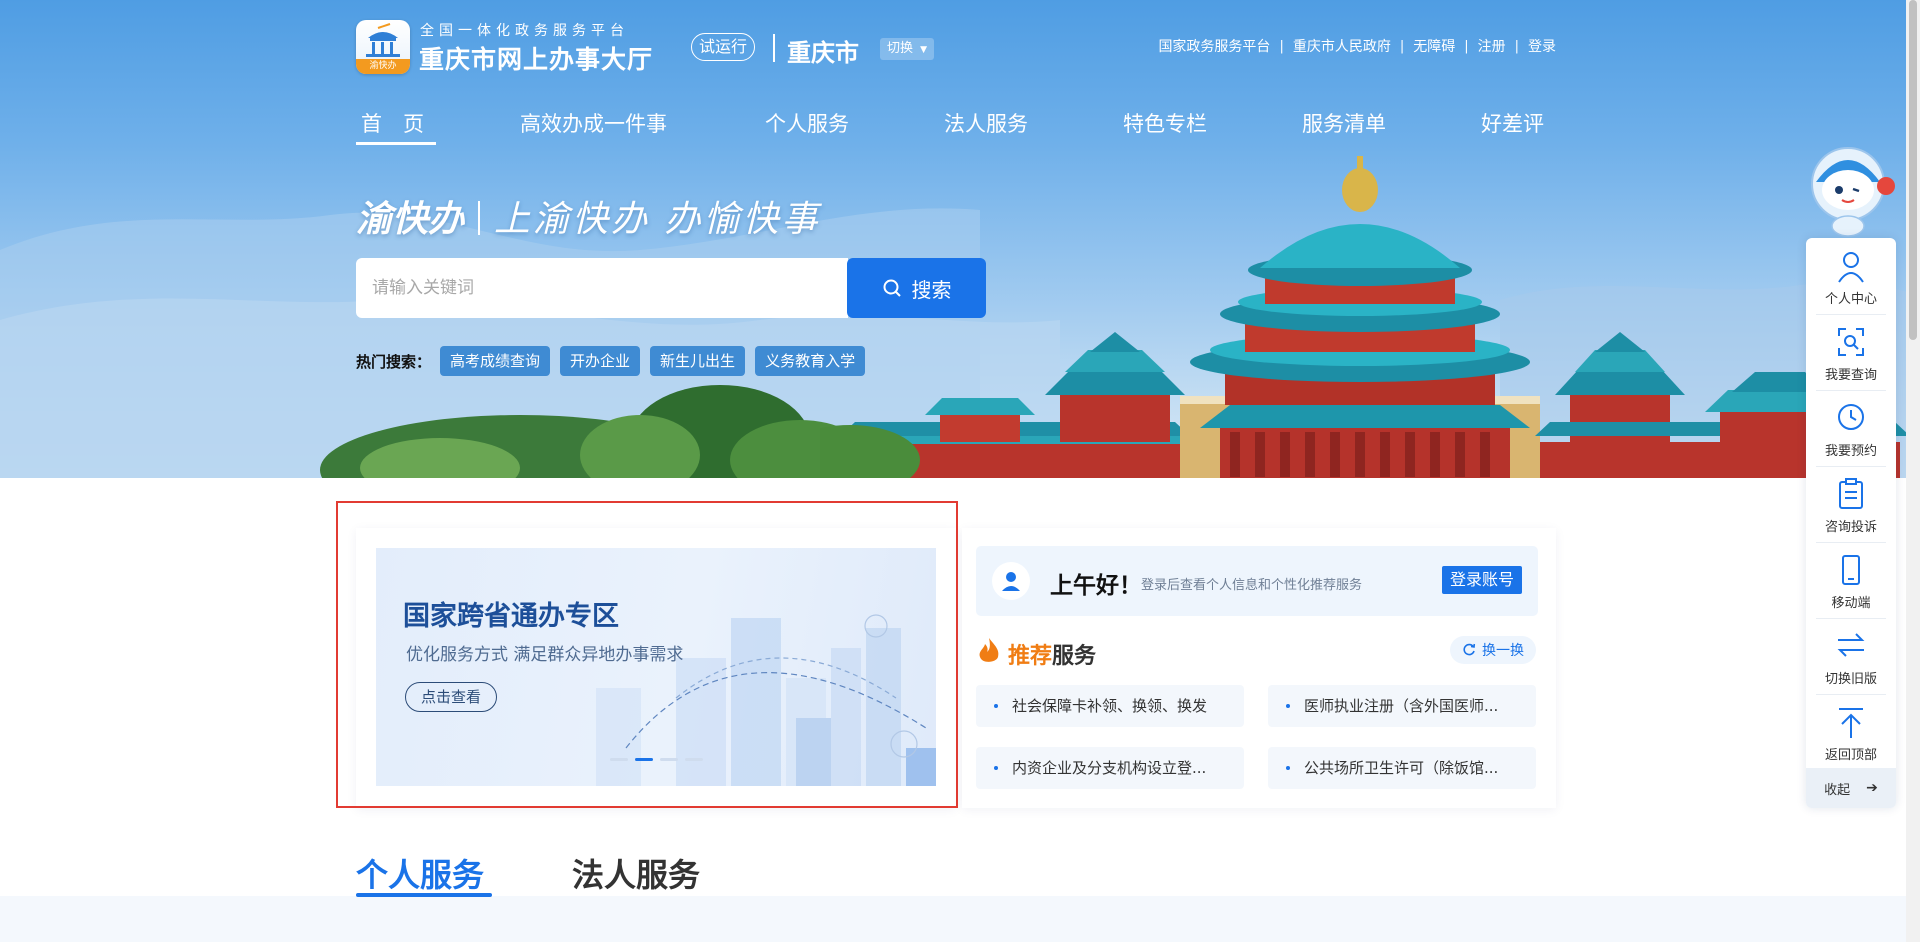  What do you see at coordinates (396, 143) in the screenshot?
I see `nav-active-underline` at bounding box center [396, 143].